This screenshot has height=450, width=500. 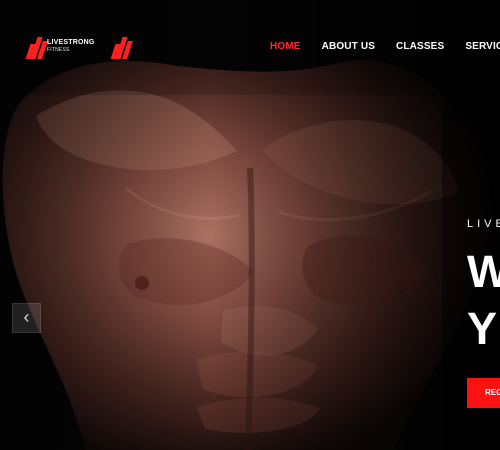 What do you see at coordinates (36, 46) in the screenshot?
I see `dumbbell-left-icon` at bounding box center [36, 46].